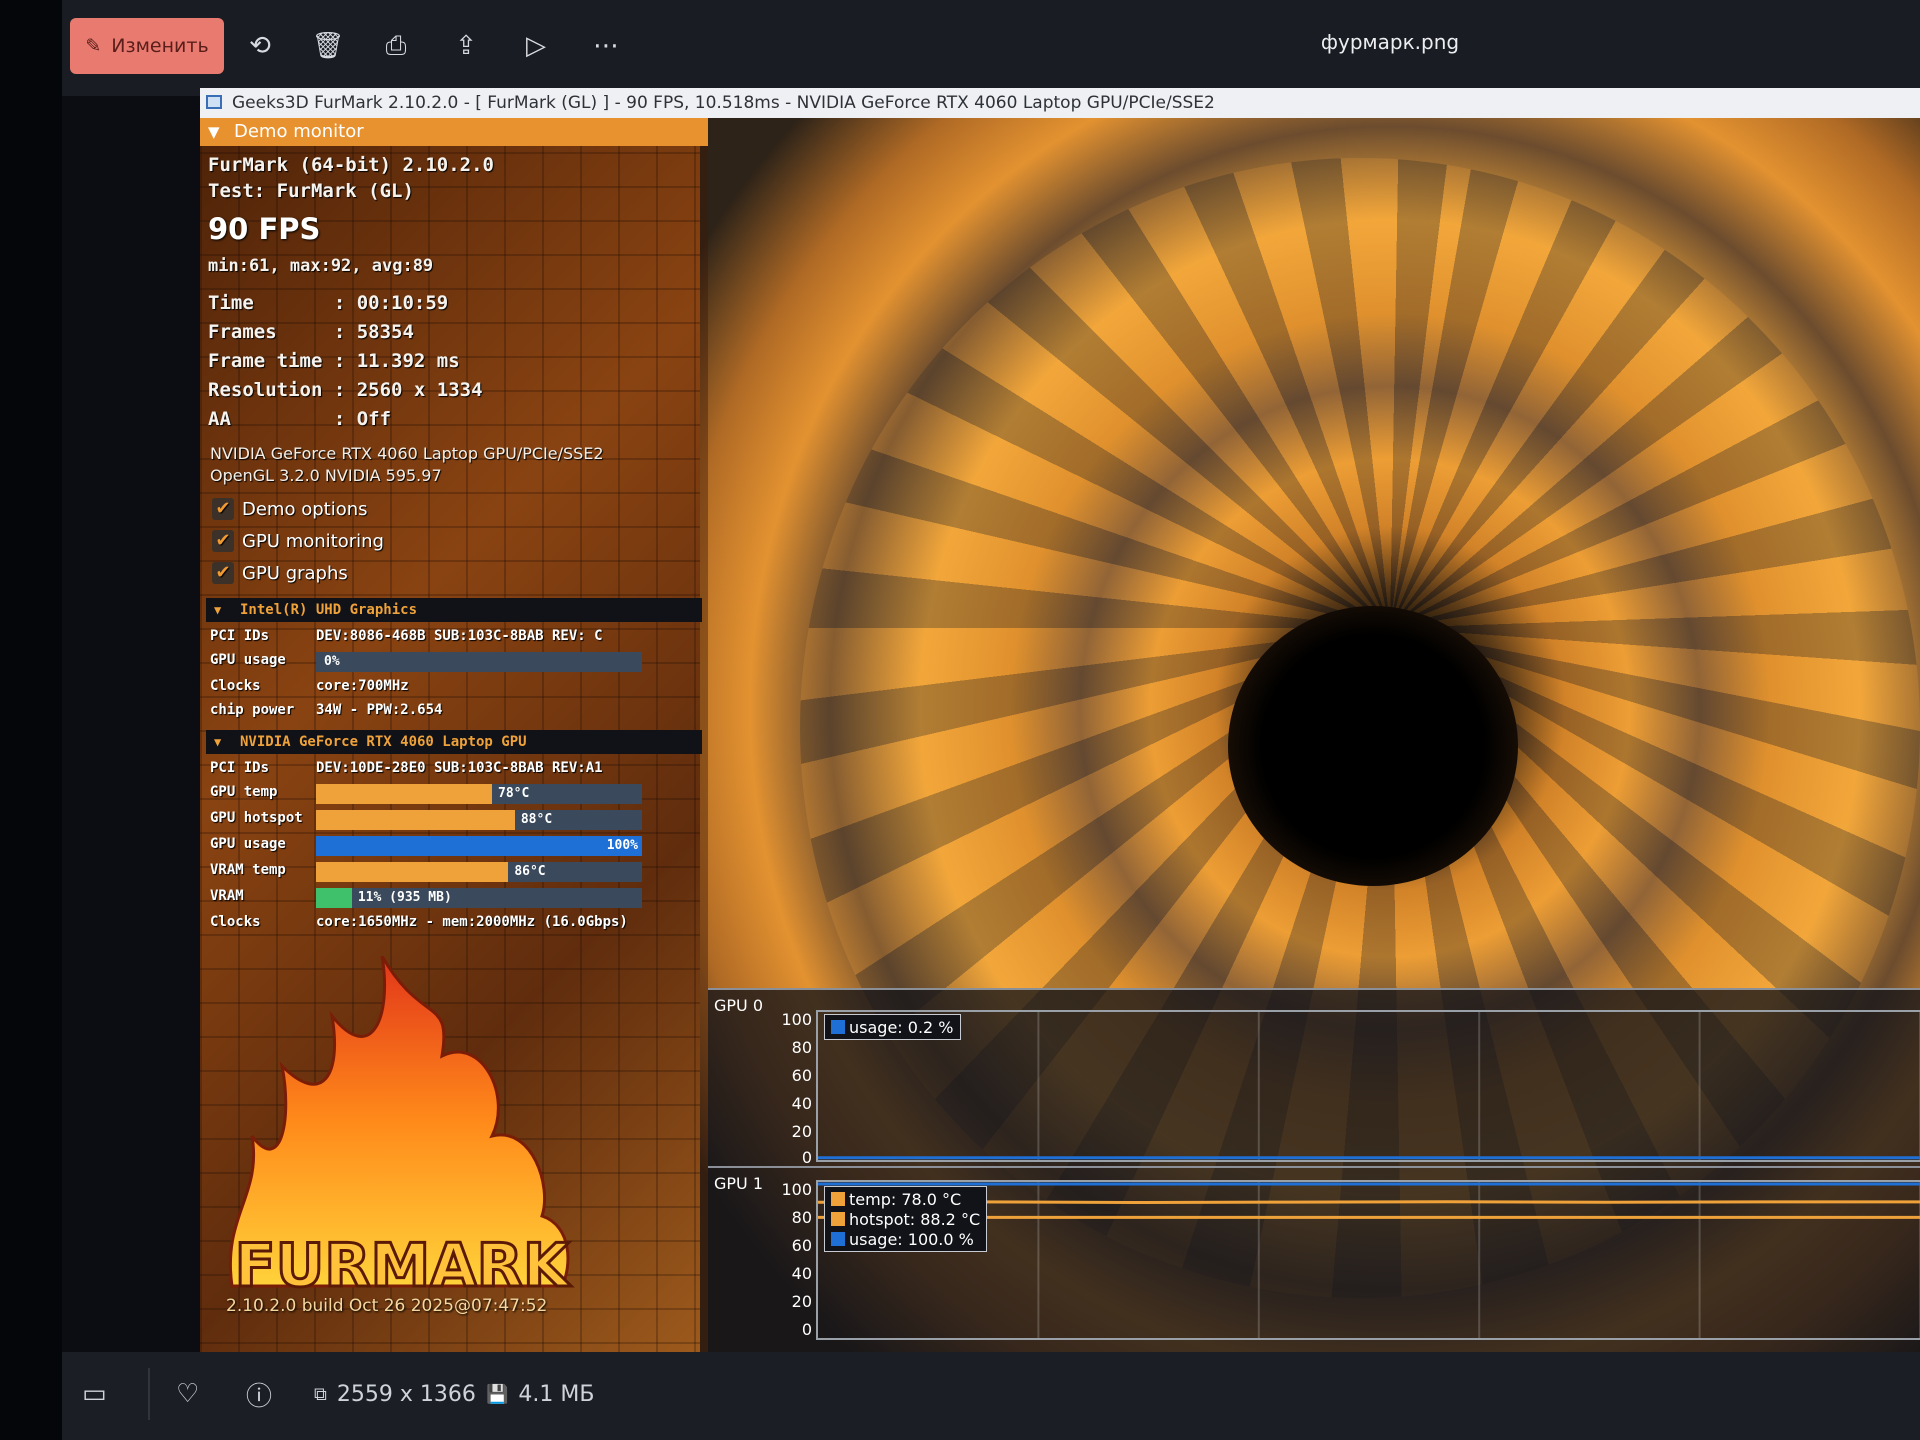 The width and height of the screenshot is (1920, 1440). What do you see at coordinates (321, 266) in the screenshot?
I see `fps-stats: min:61, max:92, avg:89` at bounding box center [321, 266].